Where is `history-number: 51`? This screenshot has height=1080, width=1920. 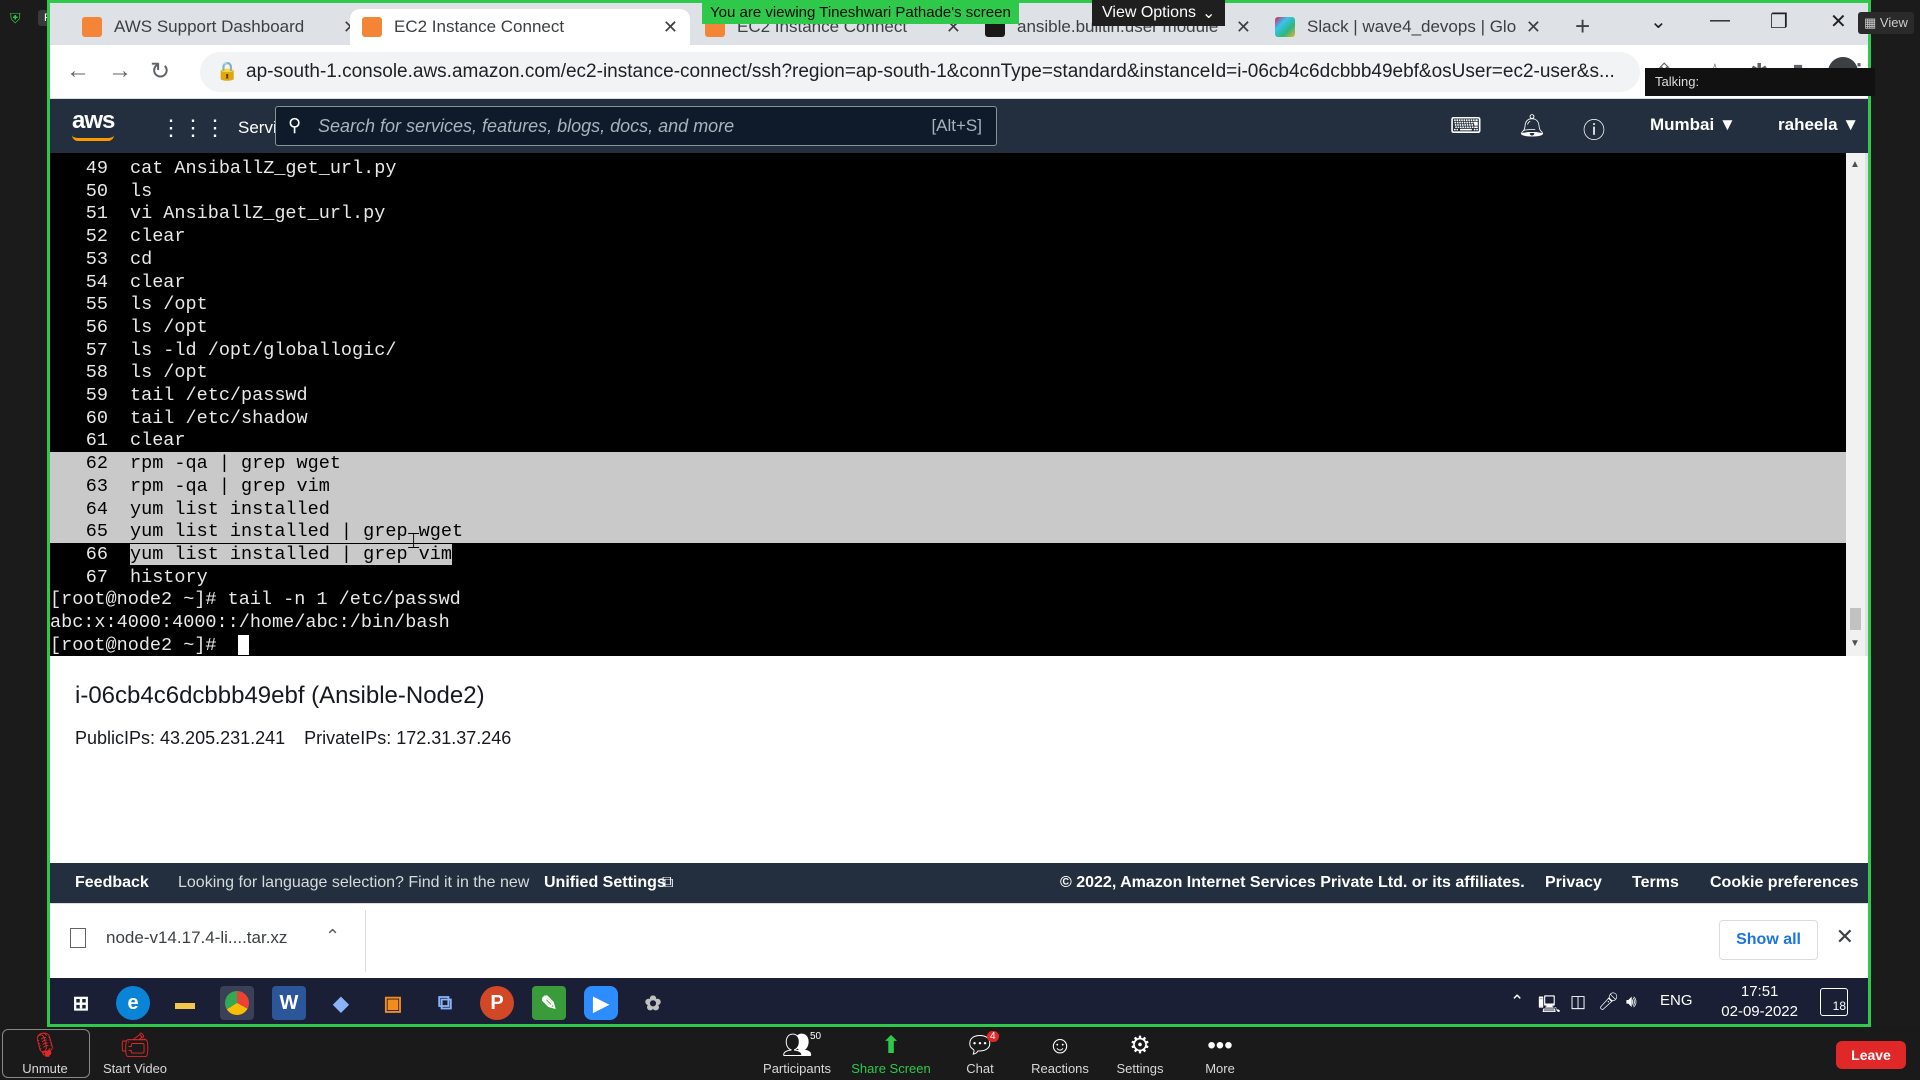 history-number: 51 is located at coordinates (96, 214).